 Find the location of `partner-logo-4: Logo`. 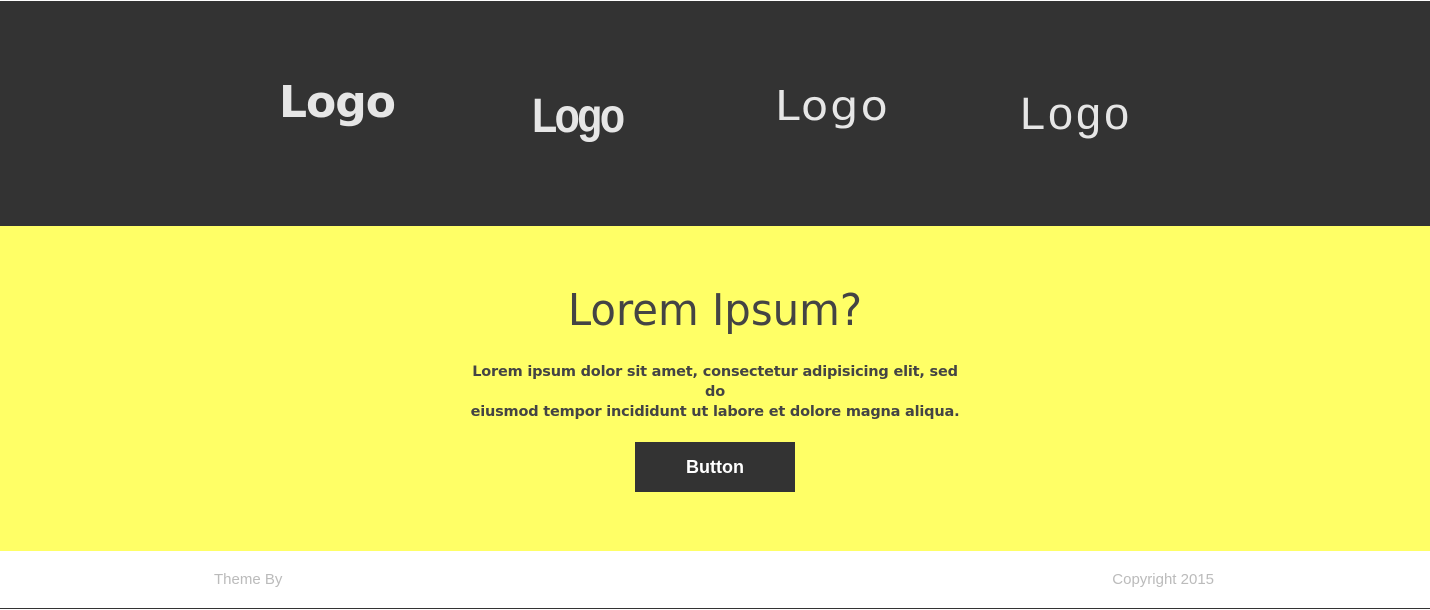

partner-logo-4: Logo is located at coordinates (1076, 113).